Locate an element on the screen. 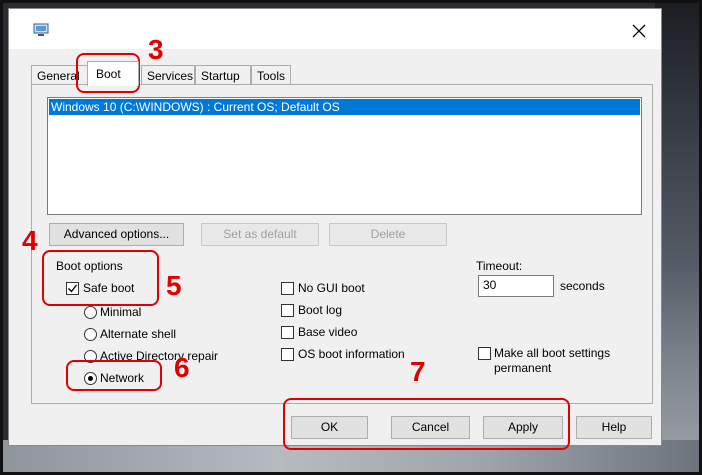 This screenshot has width=702, height=475. tab-startup: Startup is located at coordinates (223, 75).